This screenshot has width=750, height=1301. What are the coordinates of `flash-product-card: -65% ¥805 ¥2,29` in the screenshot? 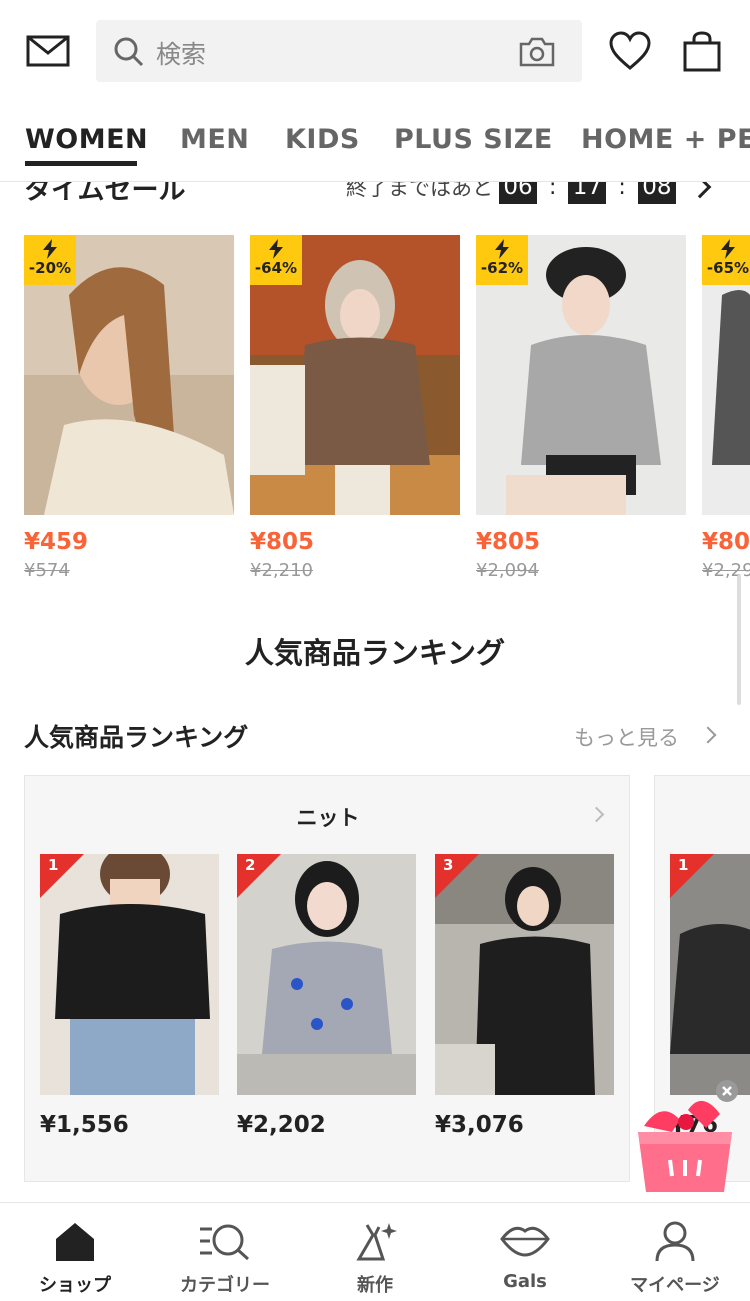 It's located at (726, 410).